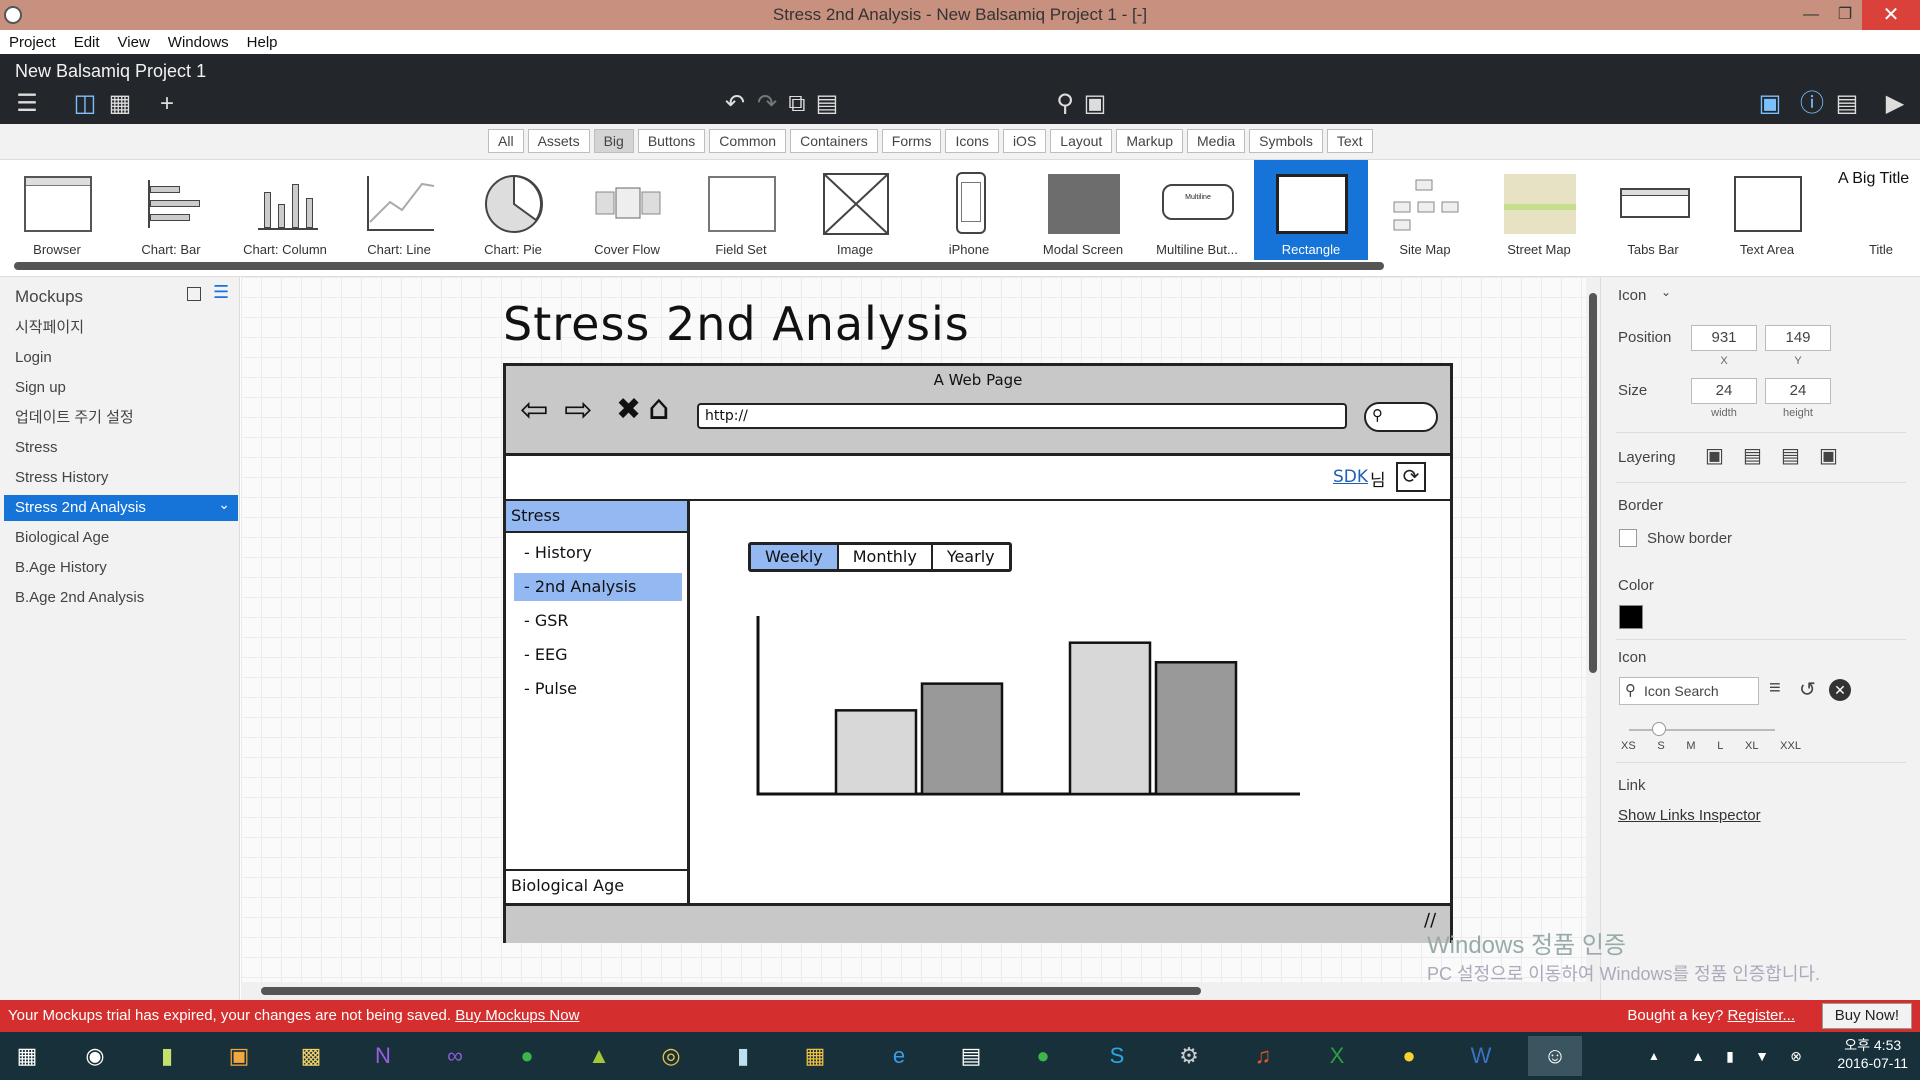 Image resolution: width=1920 pixels, height=1080 pixels. What do you see at coordinates (1698, 1056) in the screenshot?
I see `network-icon: ▲` at bounding box center [1698, 1056].